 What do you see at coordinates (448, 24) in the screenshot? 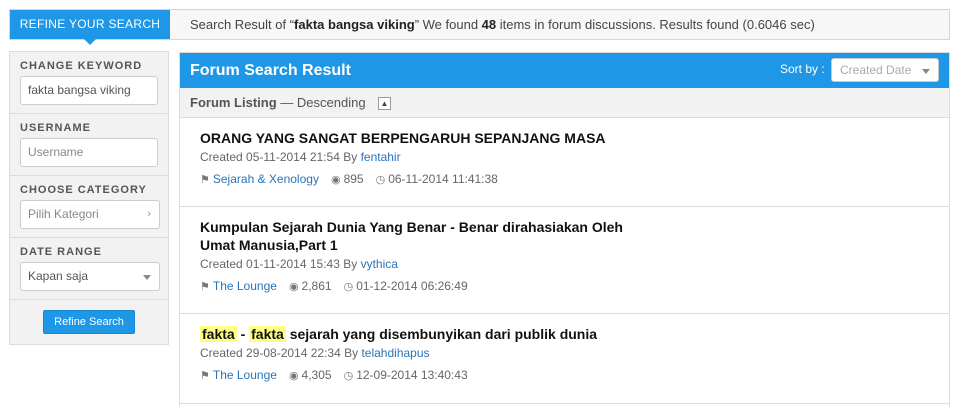
I see `summary-mid: ” We found` at bounding box center [448, 24].